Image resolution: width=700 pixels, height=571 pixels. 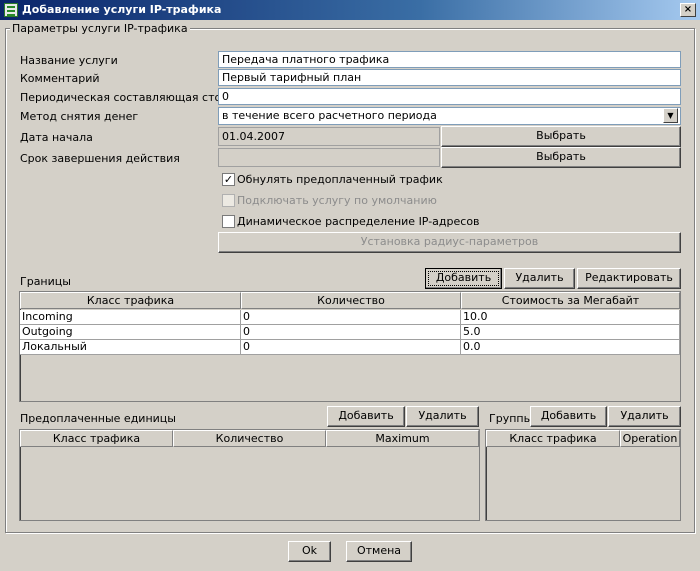 What do you see at coordinates (449, 96) in the screenshot?
I see `periodic-cost-input: 0` at bounding box center [449, 96].